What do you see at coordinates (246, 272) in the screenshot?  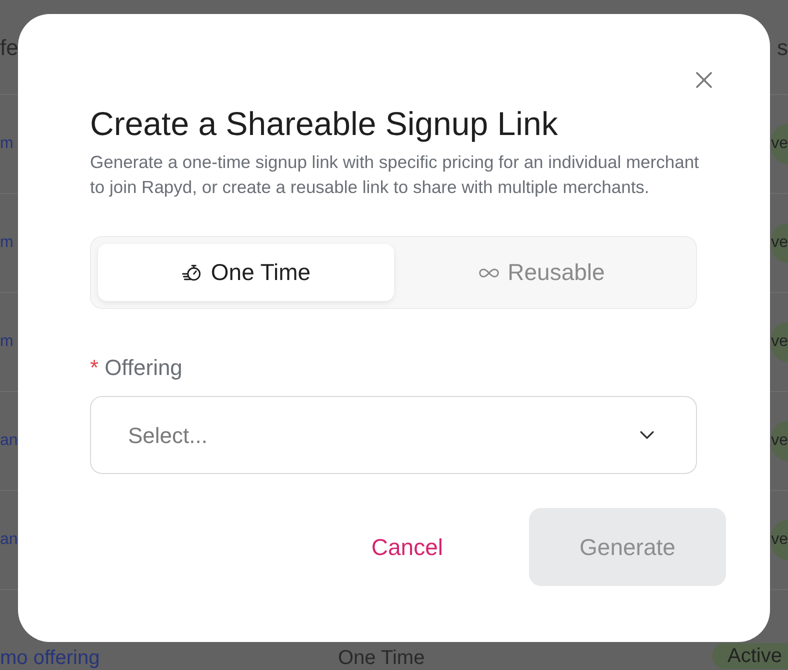 I see `tab: One Time` at bounding box center [246, 272].